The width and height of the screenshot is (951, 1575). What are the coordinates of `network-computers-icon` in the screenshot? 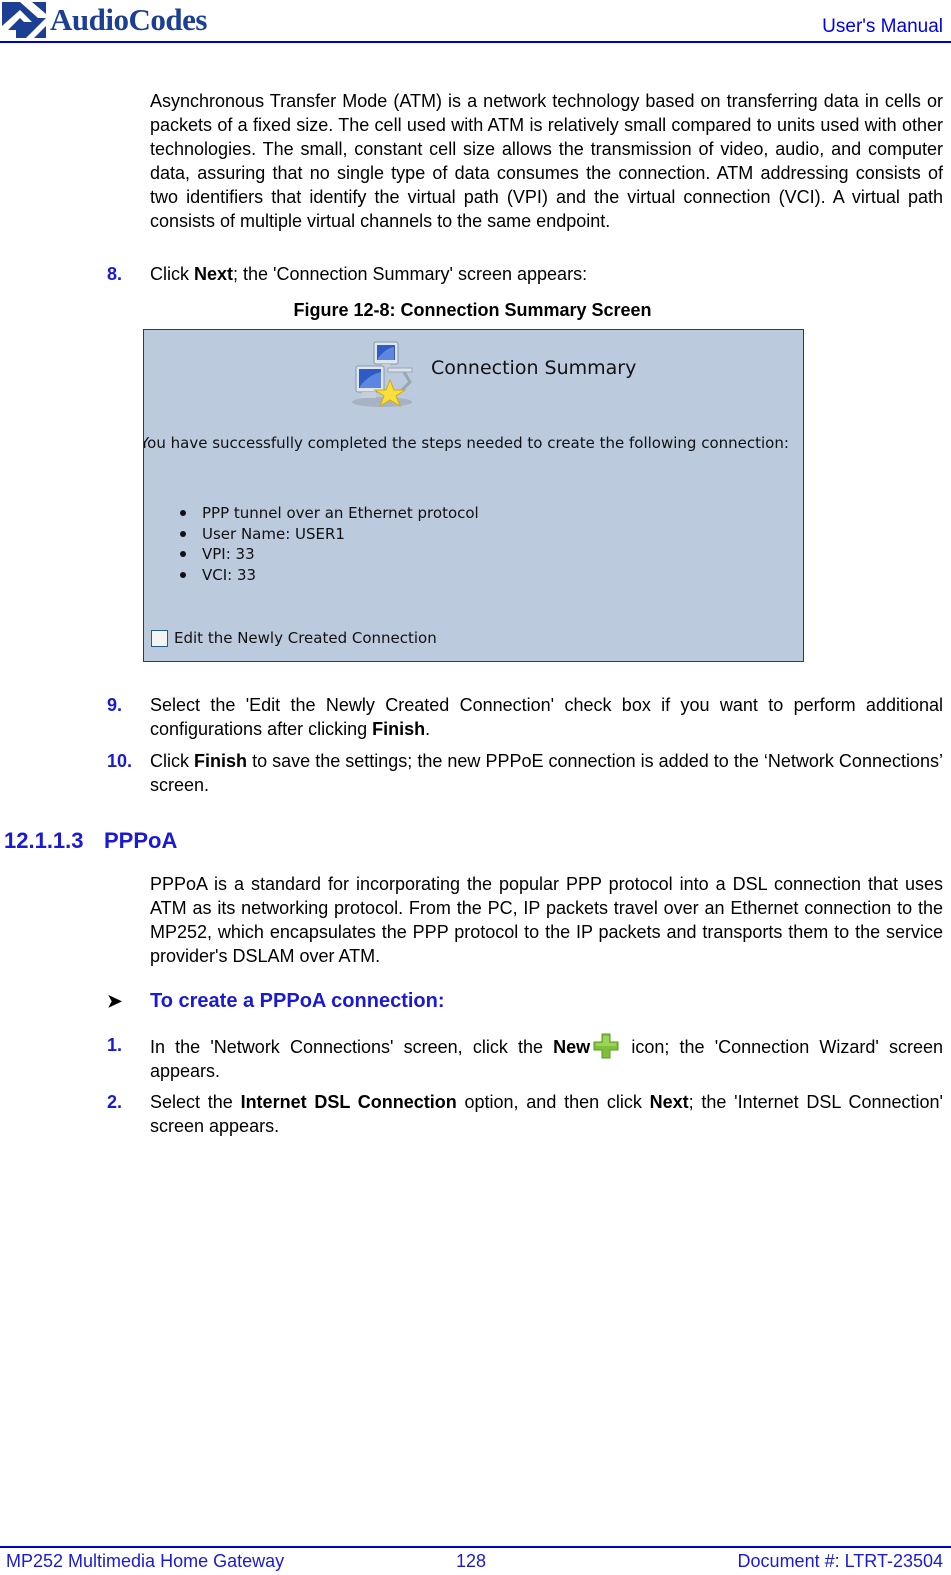 It's located at (382, 374).